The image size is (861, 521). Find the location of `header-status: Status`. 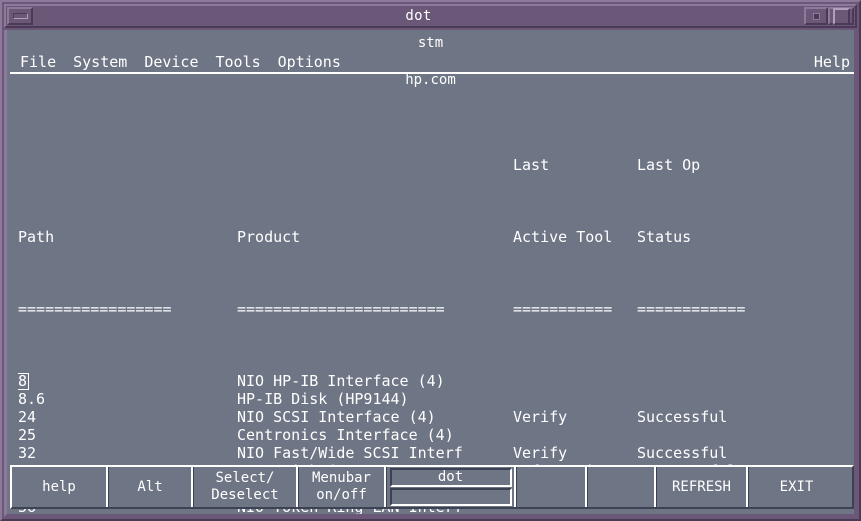

header-status: Status is located at coordinates (664, 237).